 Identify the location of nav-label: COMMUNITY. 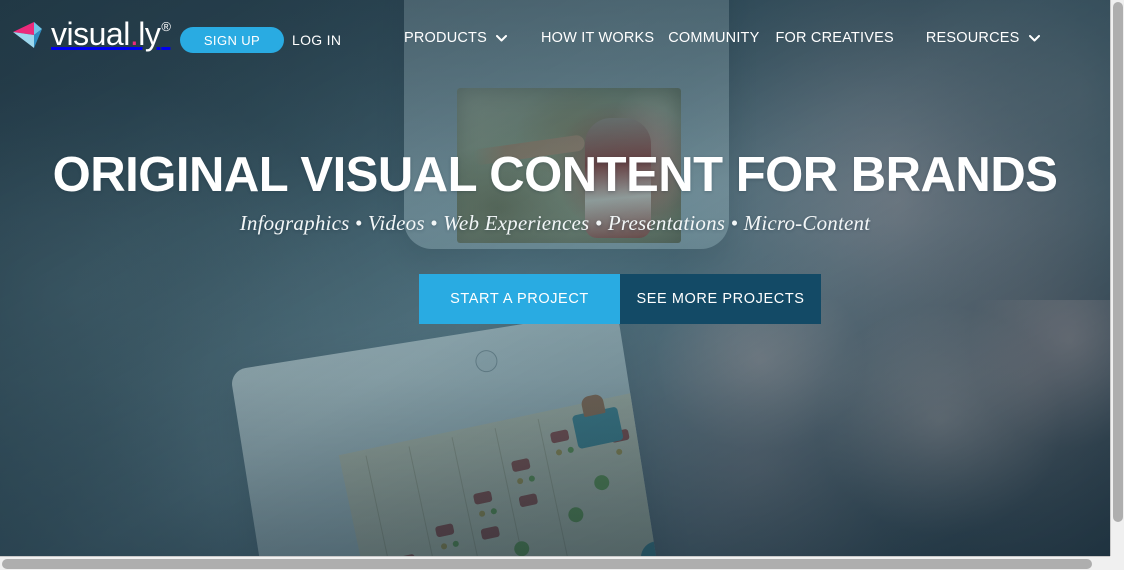
(714, 38).